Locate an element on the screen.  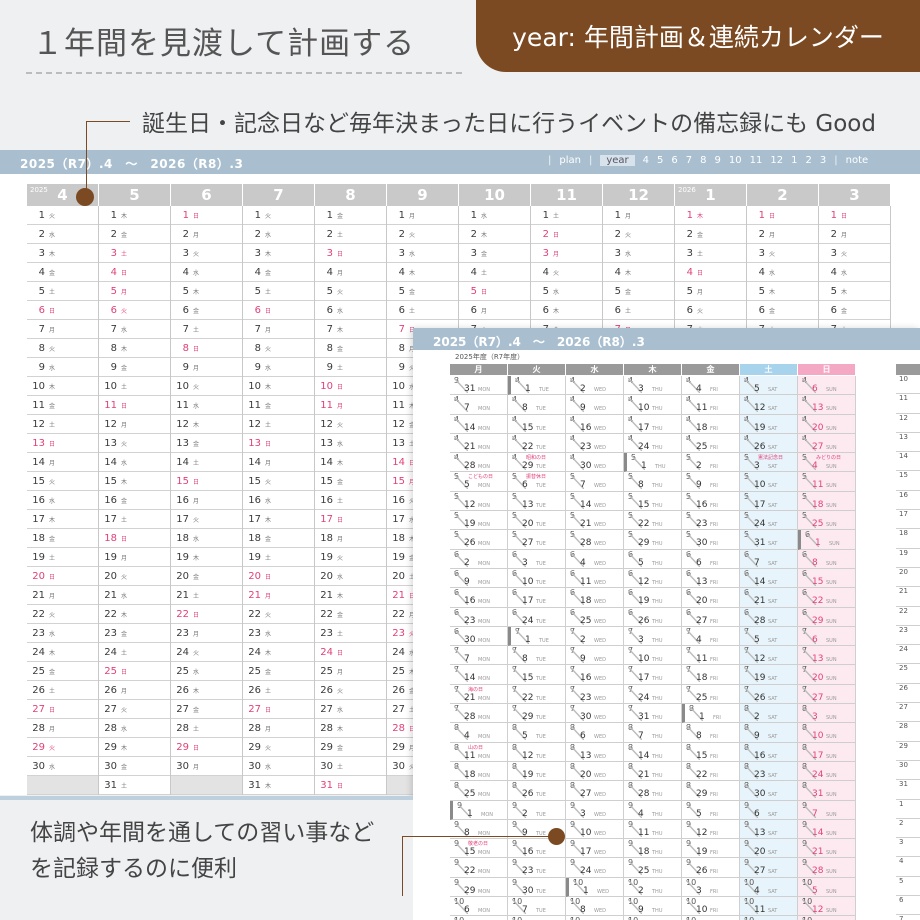
day-cell: 3水 is located at coordinates (638, 253).